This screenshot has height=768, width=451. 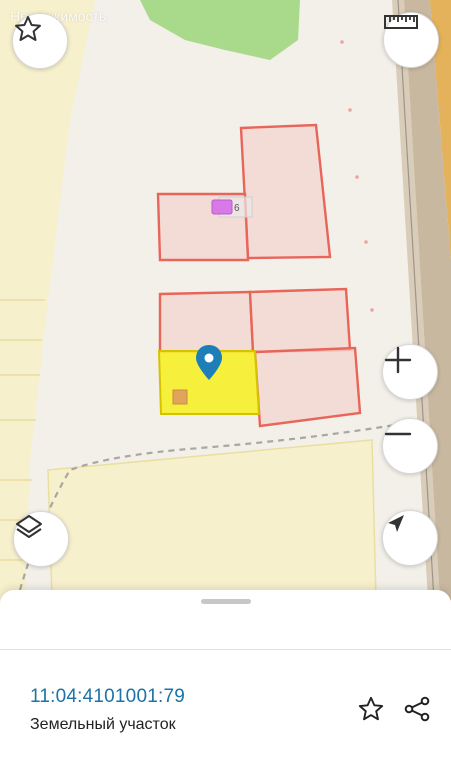 I want to click on zoom-in-button, so click(x=410, y=372).